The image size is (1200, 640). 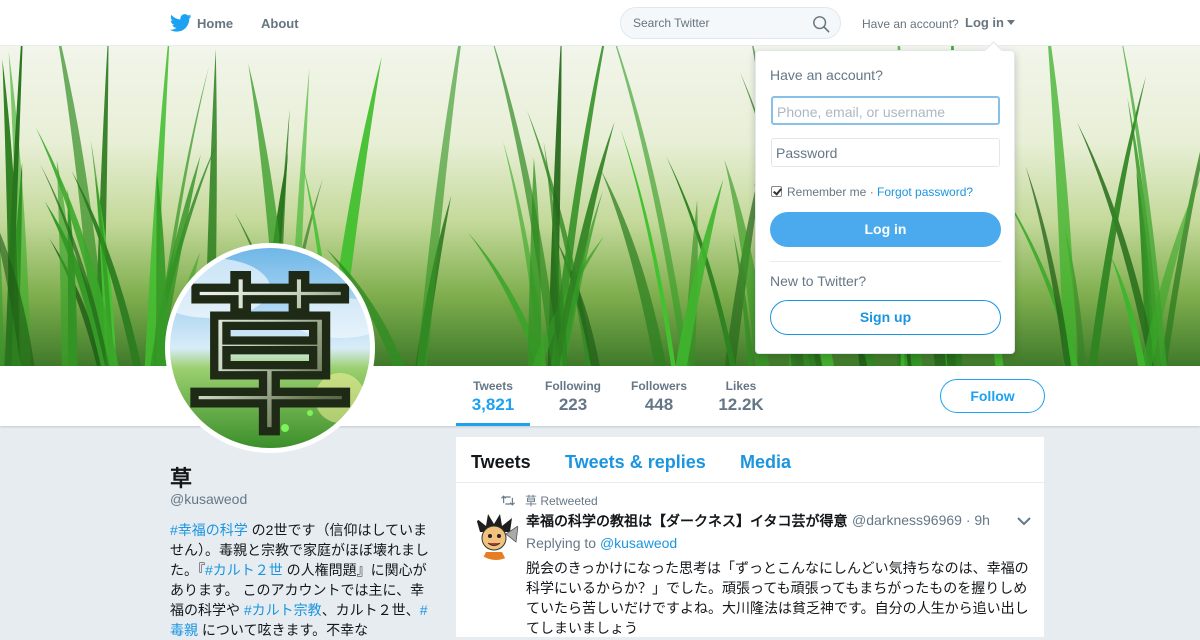 What do you see at coordinates (861, 112) in the screenshot?
I see `username-placeholder: Phone, email, or username` at bounding box center [861, 112].